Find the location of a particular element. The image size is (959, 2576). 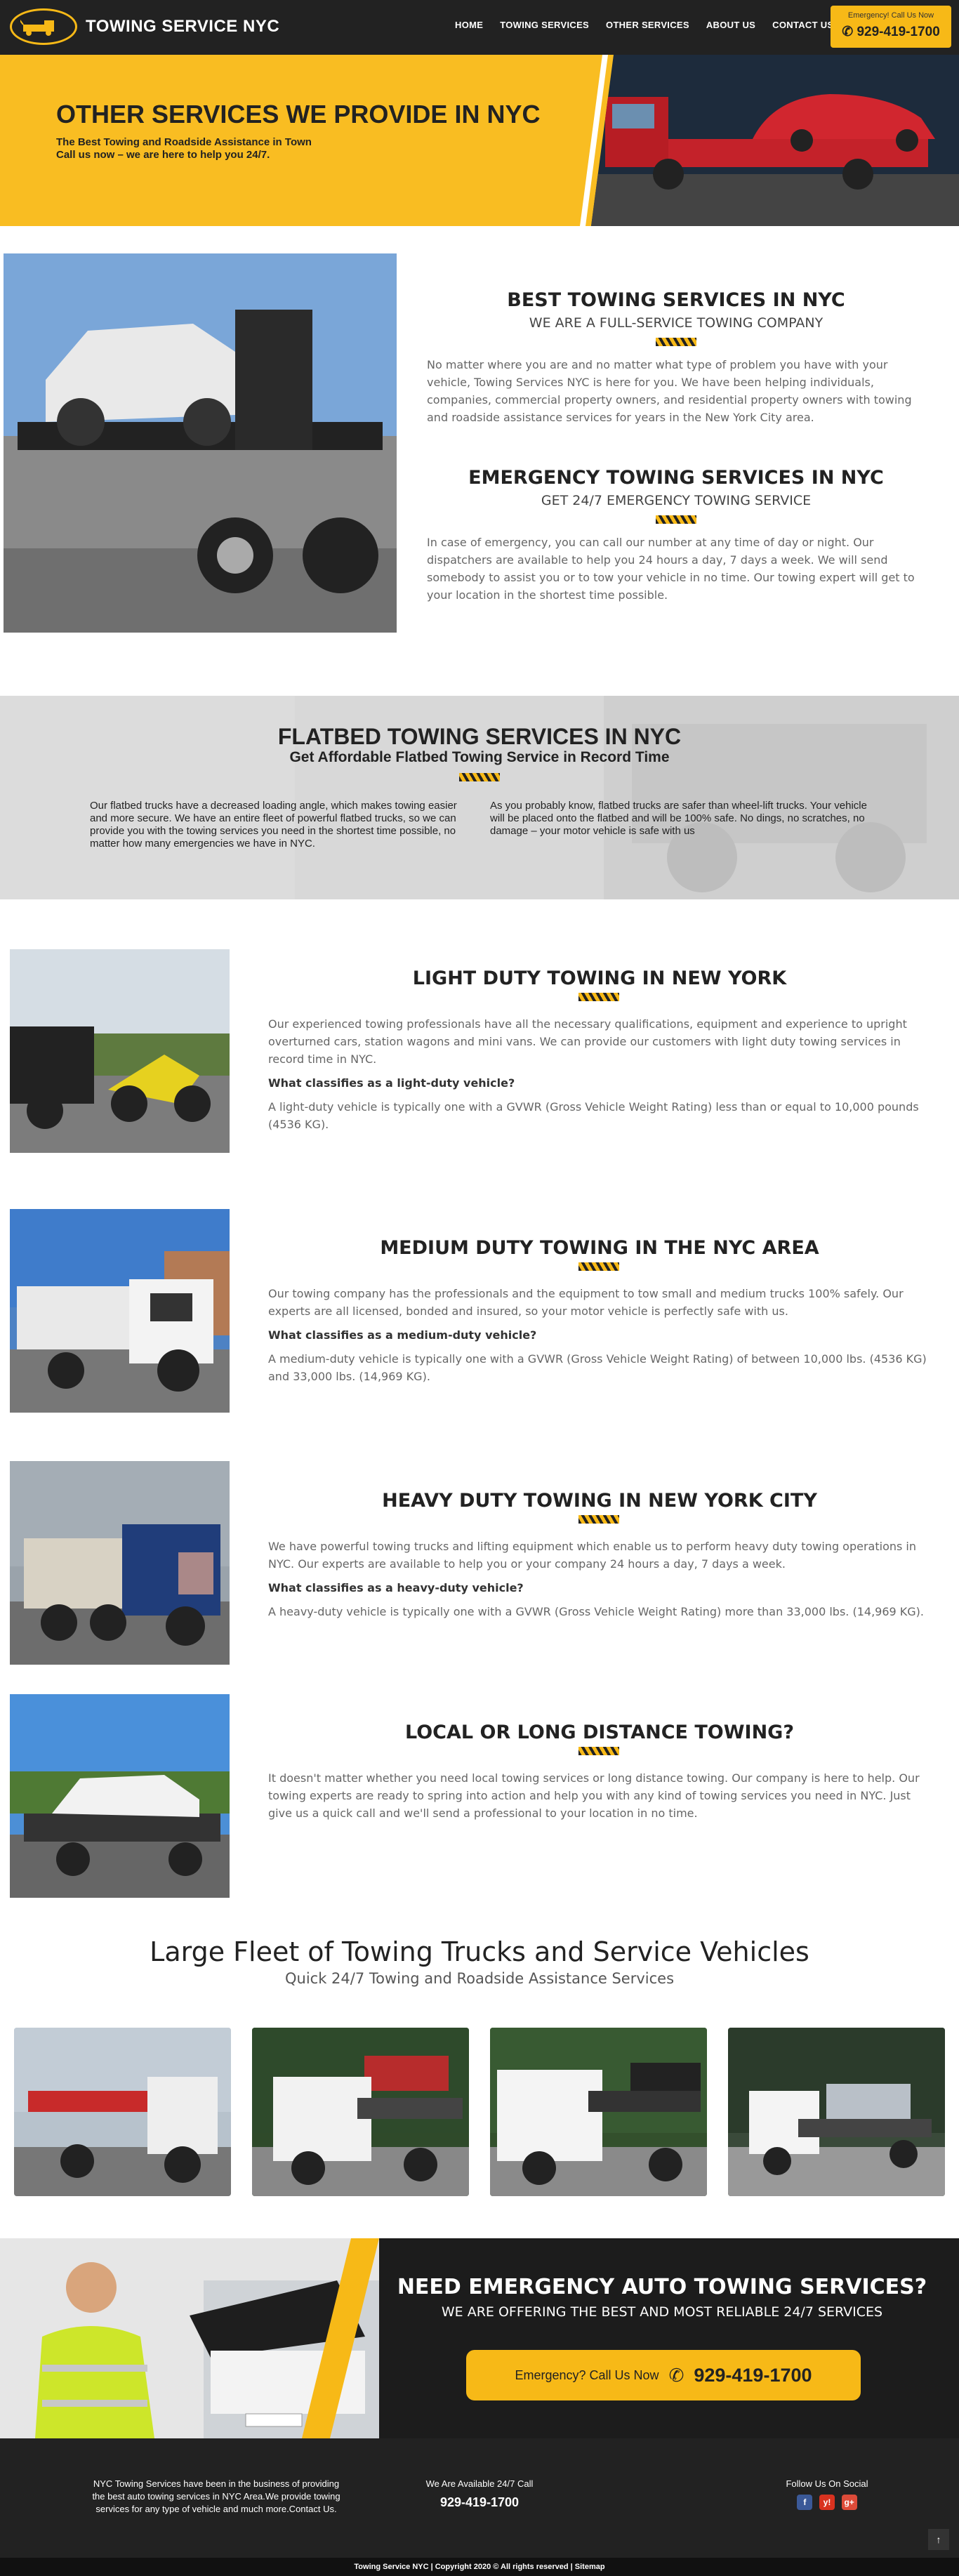

nav-other-services: OTHER SERVICES is located at coordinates (647, 25).